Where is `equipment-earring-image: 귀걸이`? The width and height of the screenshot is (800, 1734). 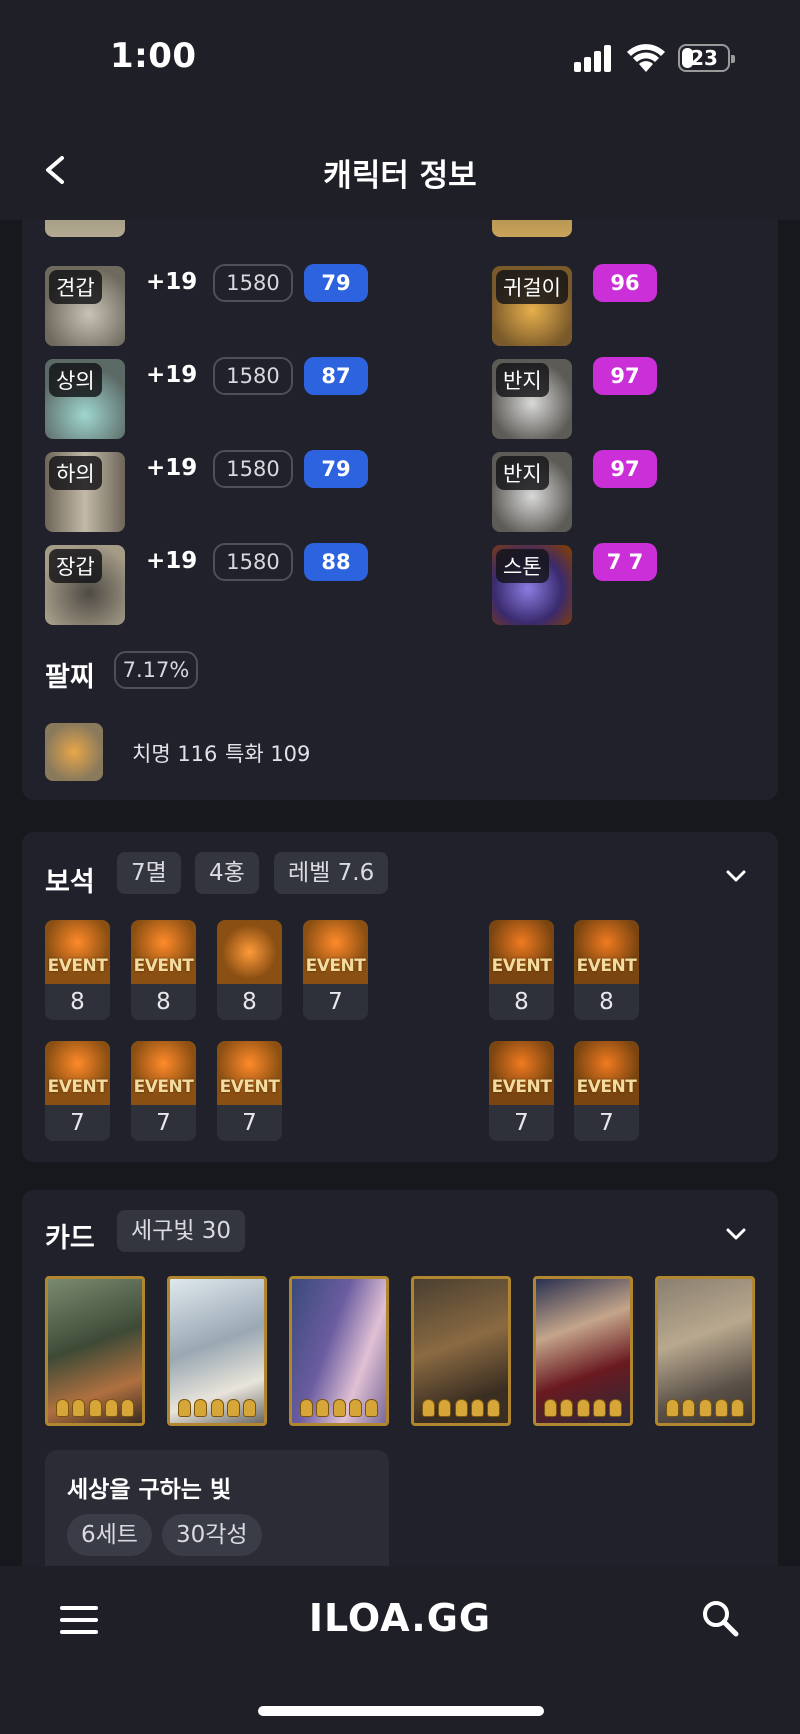
equipment-earring-image: 귀걸이 is located at coordinates (532, 306).